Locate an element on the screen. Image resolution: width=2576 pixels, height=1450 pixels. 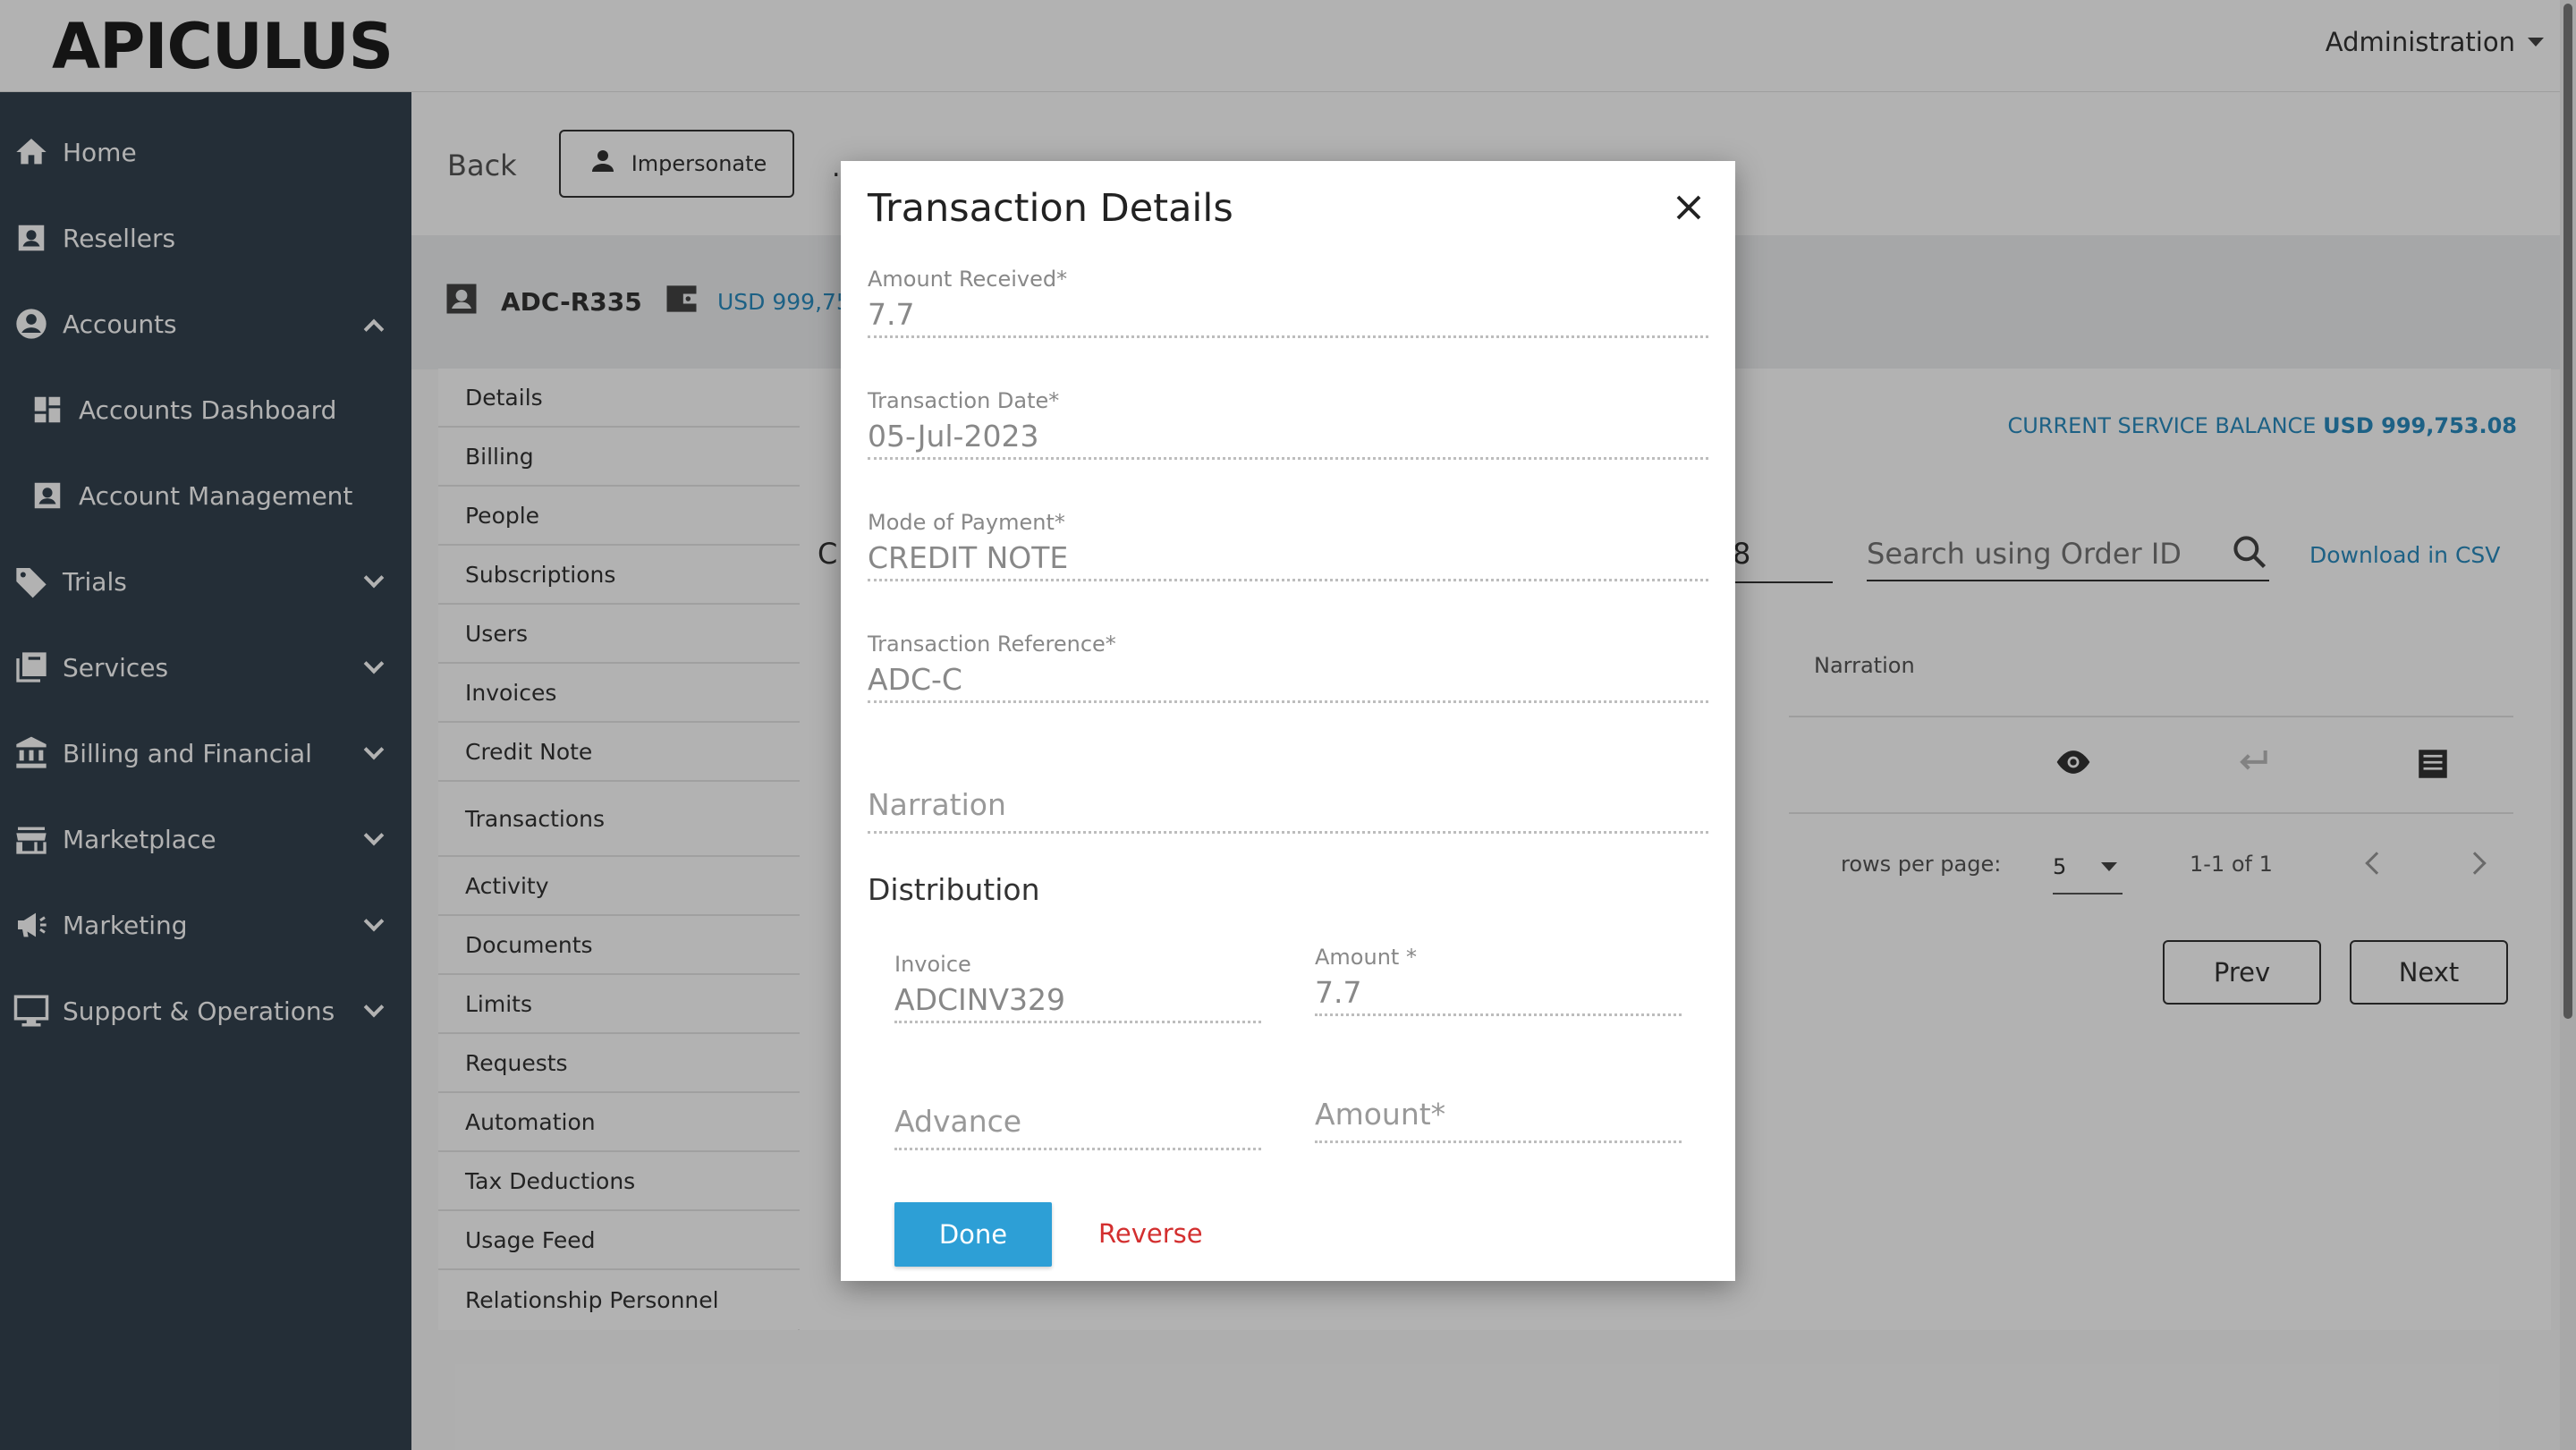
narration-input: Narration is located at coordinates (1288, 810).